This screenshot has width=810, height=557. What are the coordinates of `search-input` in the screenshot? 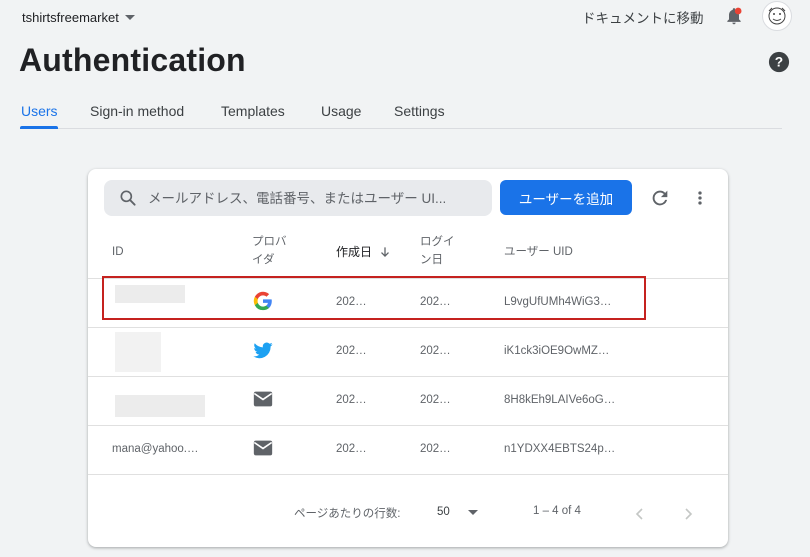 It's located at (313, 198).